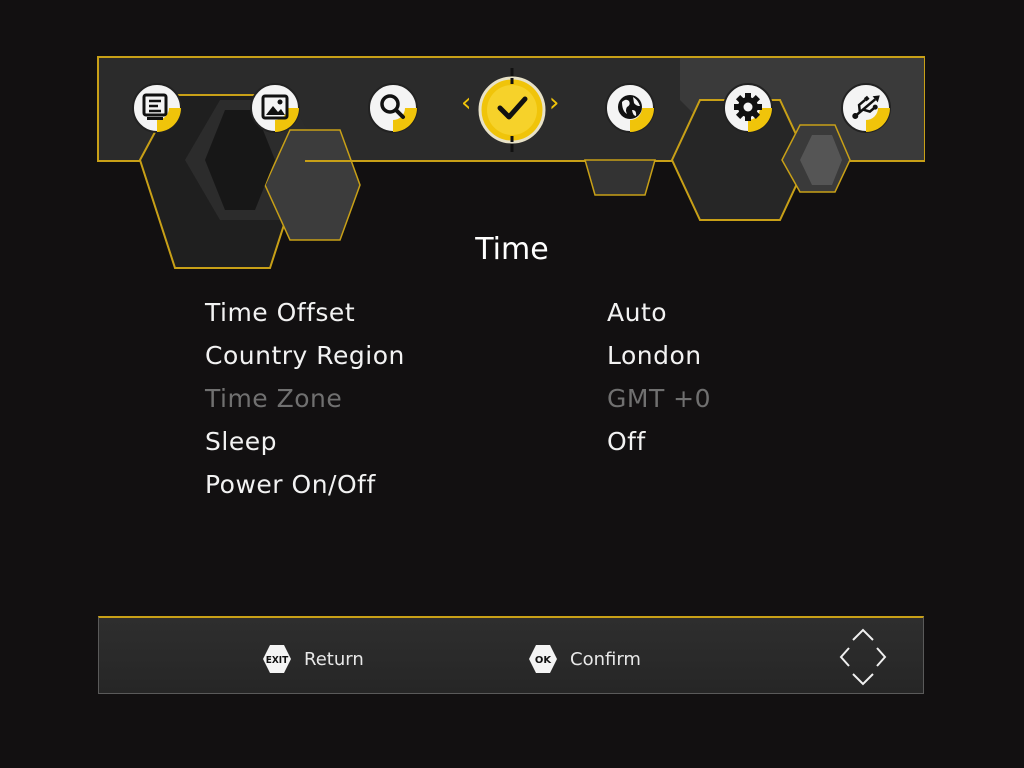  What do you see at coordinates (241, 441) in the screenshot?
I see `setting-label: Sleep` at bounding box center [241, 441].